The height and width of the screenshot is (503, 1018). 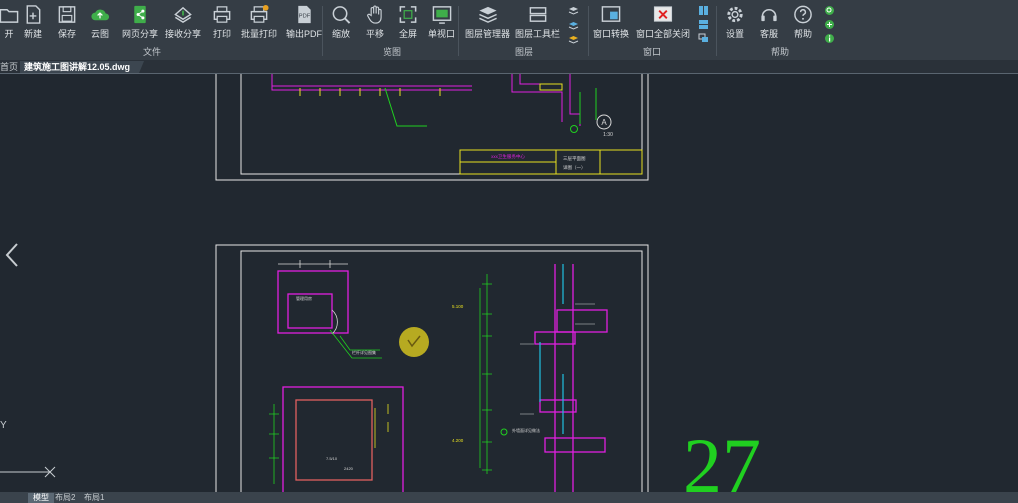 I want to click on share-icon, so click(x=140, y=14).